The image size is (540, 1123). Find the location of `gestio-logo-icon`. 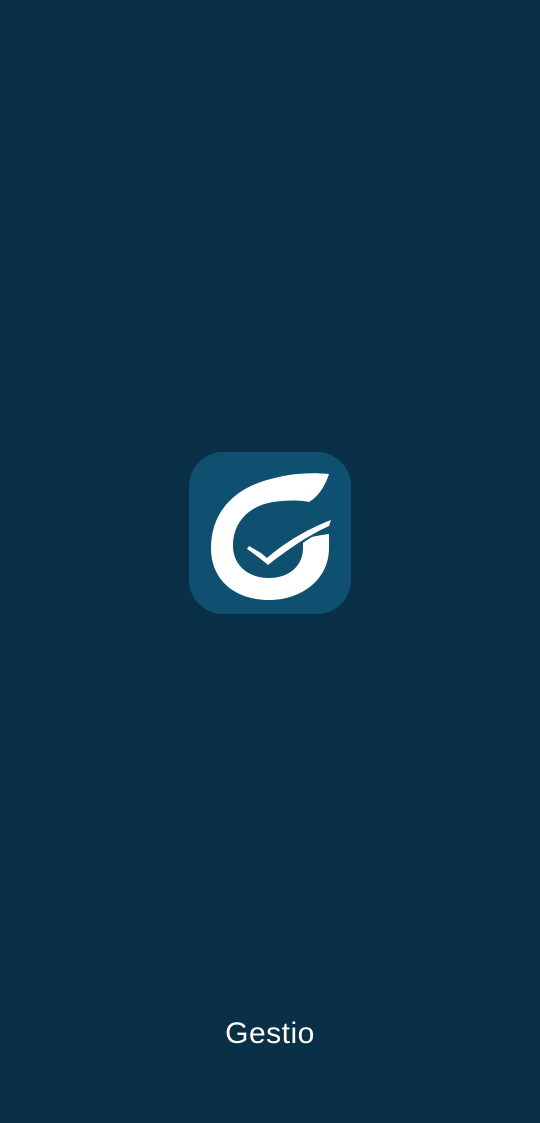

gestio-logo-icon is located at coordinates (270, 533).